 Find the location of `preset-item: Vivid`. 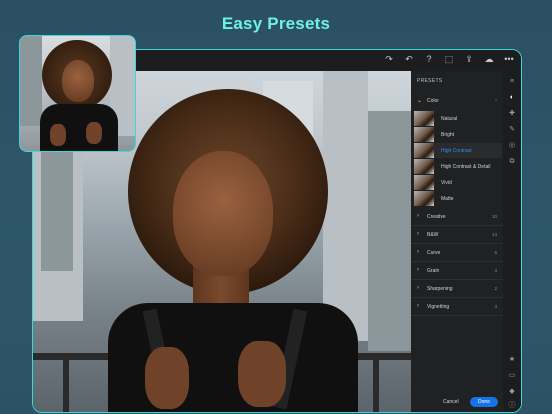

preset-item: Vivid is located at coordinates (458, 182).